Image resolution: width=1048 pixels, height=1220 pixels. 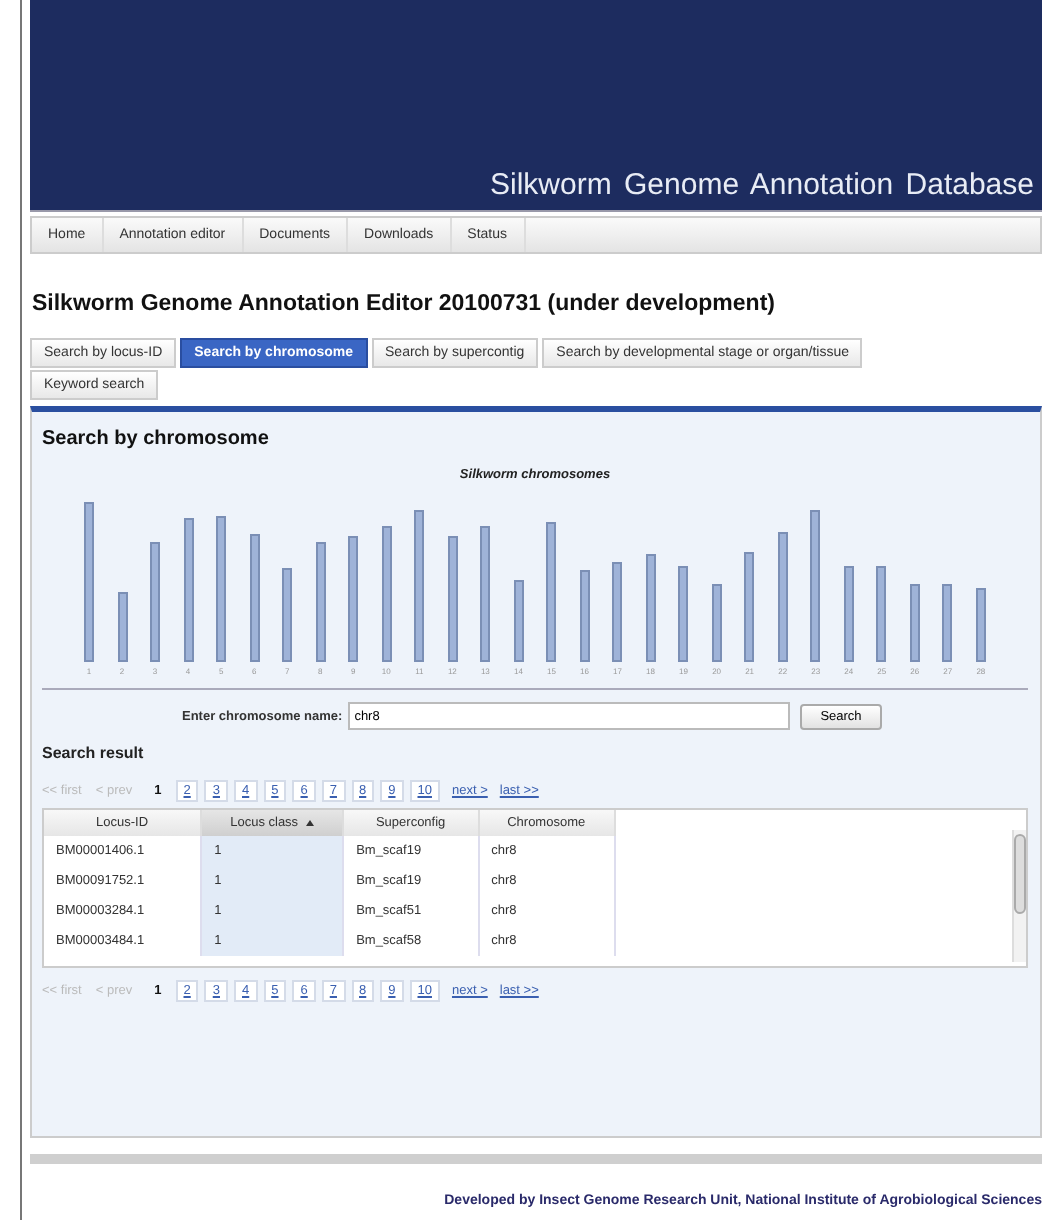 What do you see at coordinates (94, 753) in the screenshot?
I see `result-heading: Search result` at bounding box center [94, 753].